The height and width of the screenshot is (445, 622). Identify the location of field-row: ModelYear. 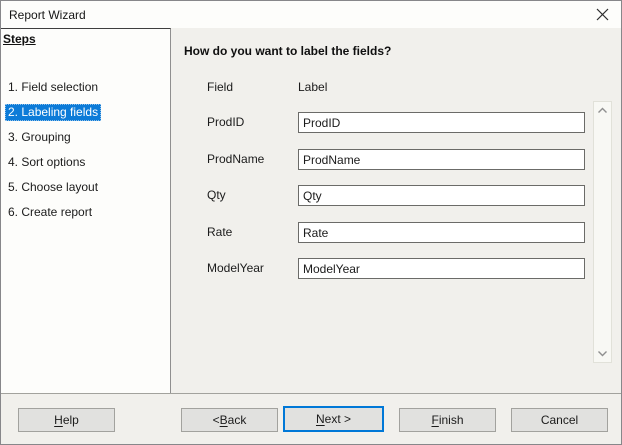
(396, 268).